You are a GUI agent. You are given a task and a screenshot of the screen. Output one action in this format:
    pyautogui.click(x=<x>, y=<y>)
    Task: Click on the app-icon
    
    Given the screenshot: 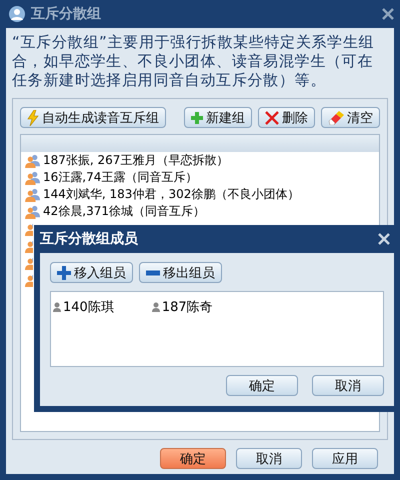 What is the action you would take?
    pyautogui.click(x=17, y=14)
    